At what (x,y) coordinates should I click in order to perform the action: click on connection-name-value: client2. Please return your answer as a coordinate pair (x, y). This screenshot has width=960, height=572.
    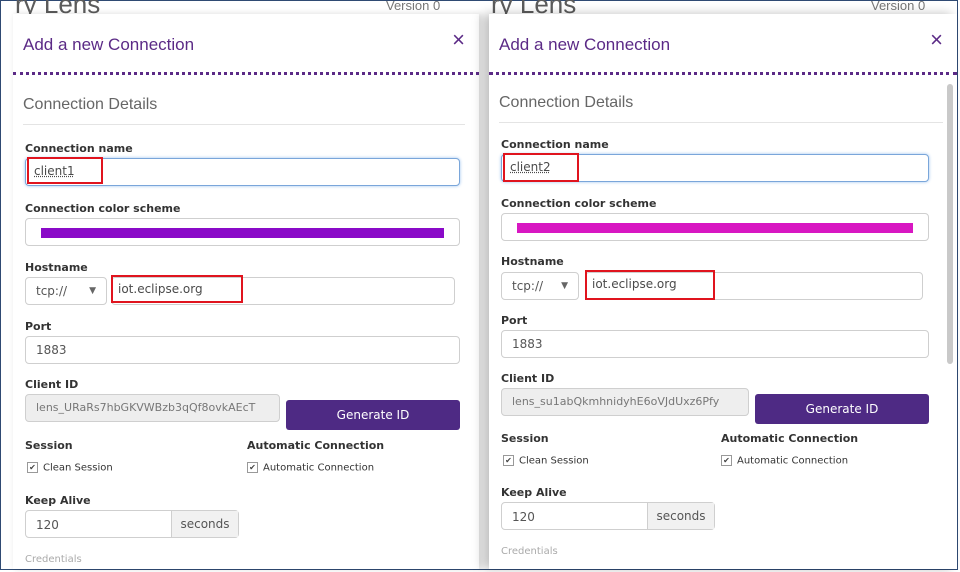
    Looking at the image, I should click on (530, 167).